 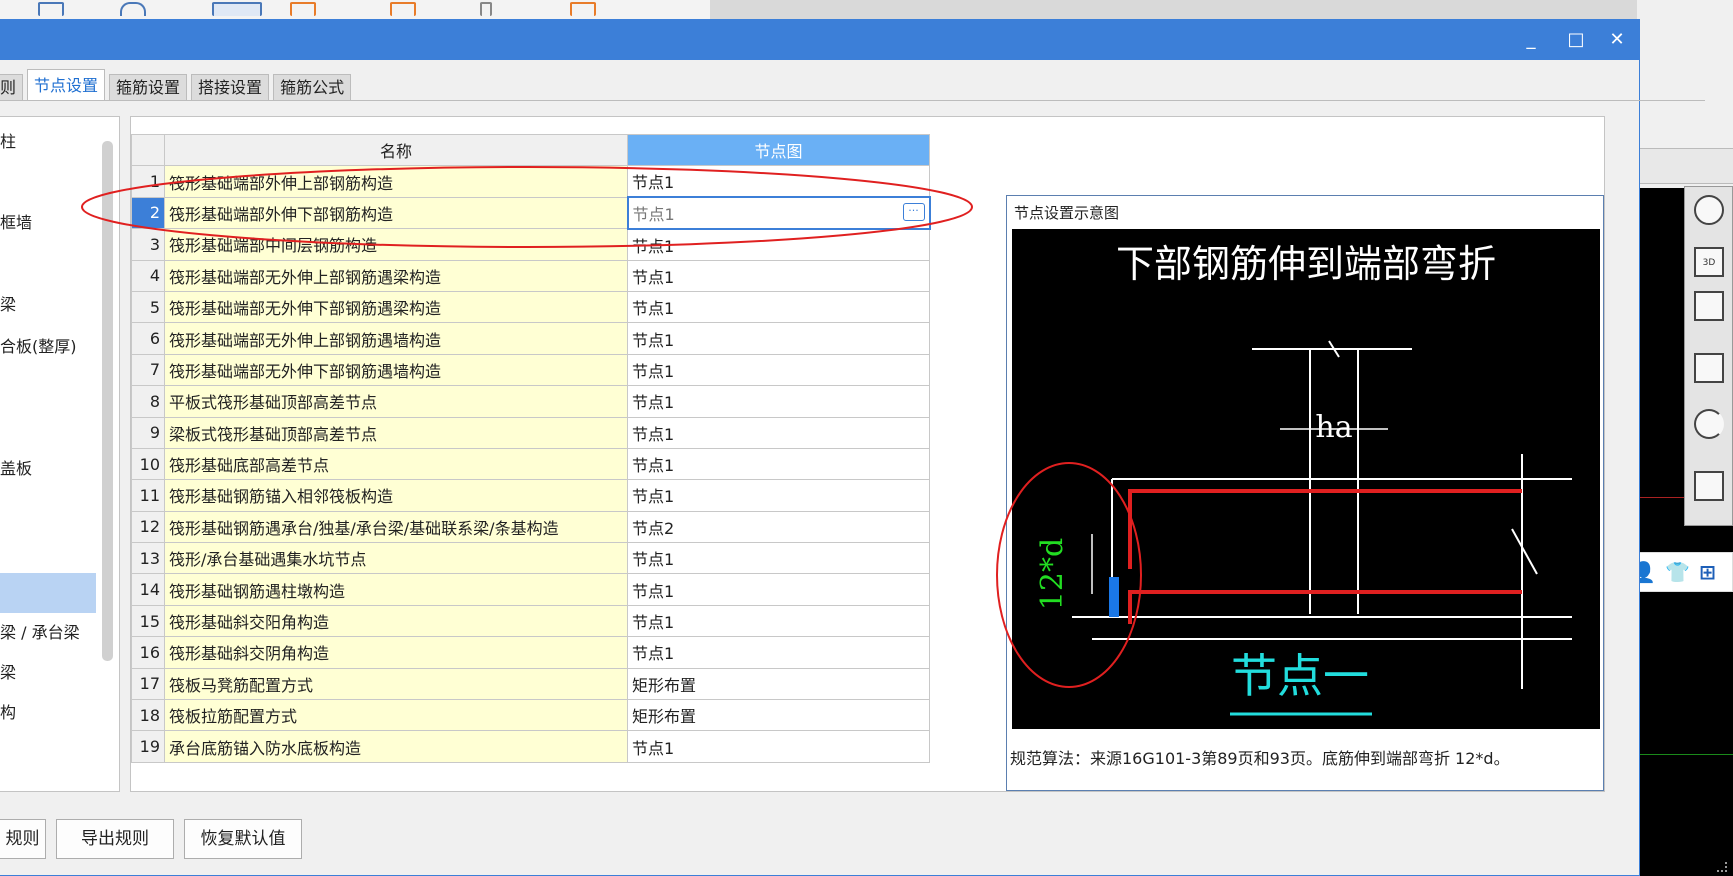 What do you see at coordinates (396, 715) in the screenshot?
I see `row-name-cell: 筏板拉筋配置方式` at bounding box center [396, 715].